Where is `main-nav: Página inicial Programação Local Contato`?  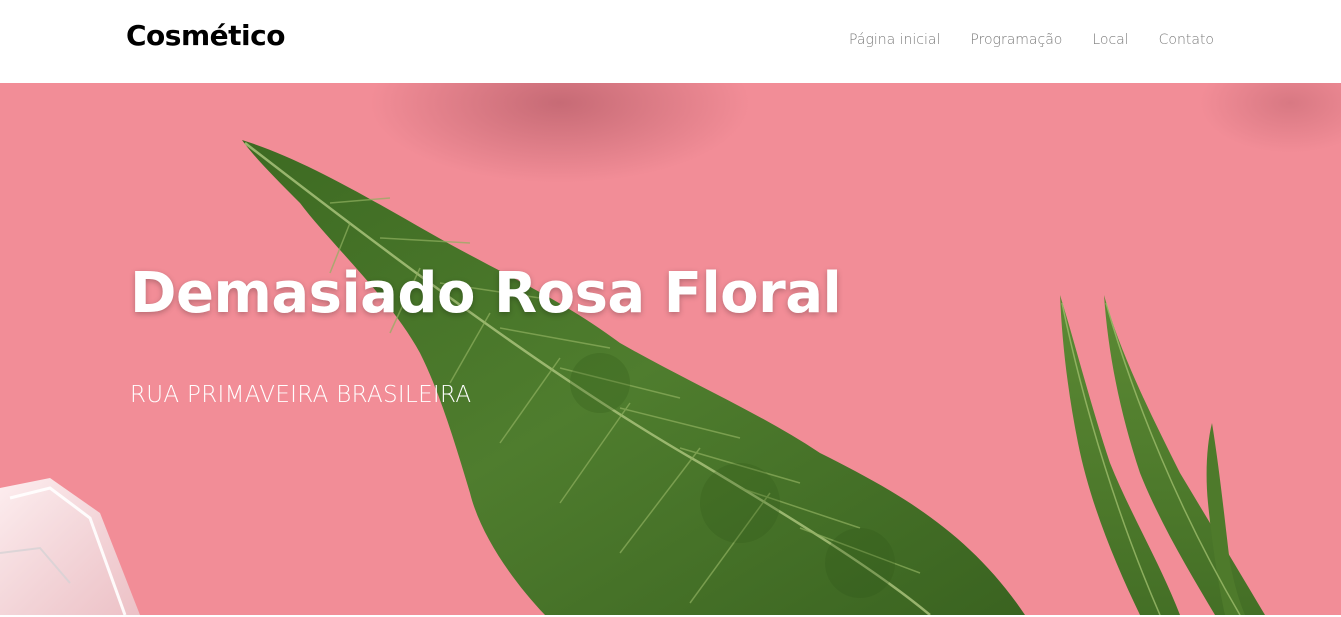
main-nav: Página inicial Programação Local Contato is located at coordinates (1031, 40).